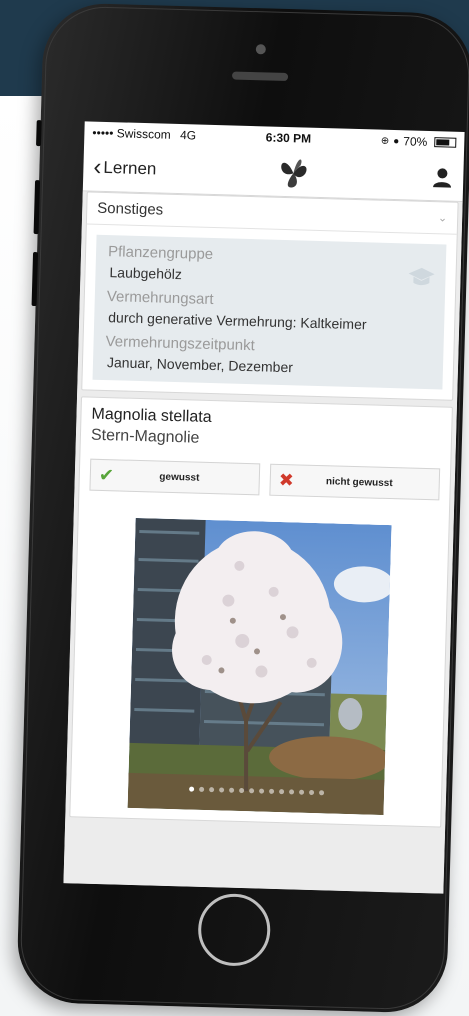  I want to click on volume-down-button, so click(35, 279).